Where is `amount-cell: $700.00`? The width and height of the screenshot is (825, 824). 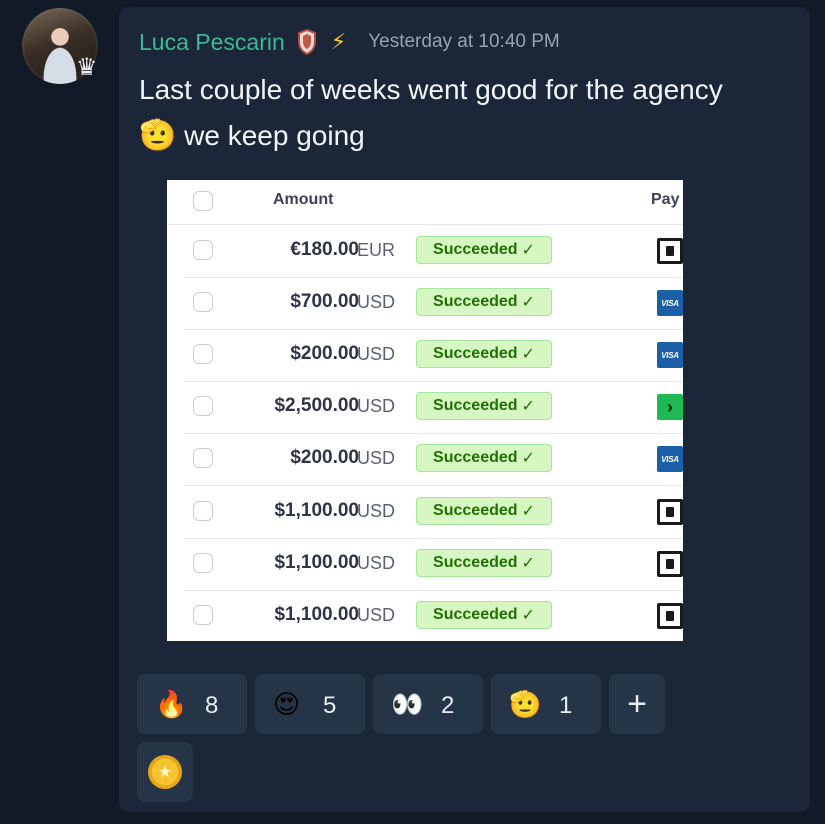 amount-cell: $700.00 is located at coordinates (324, 302).